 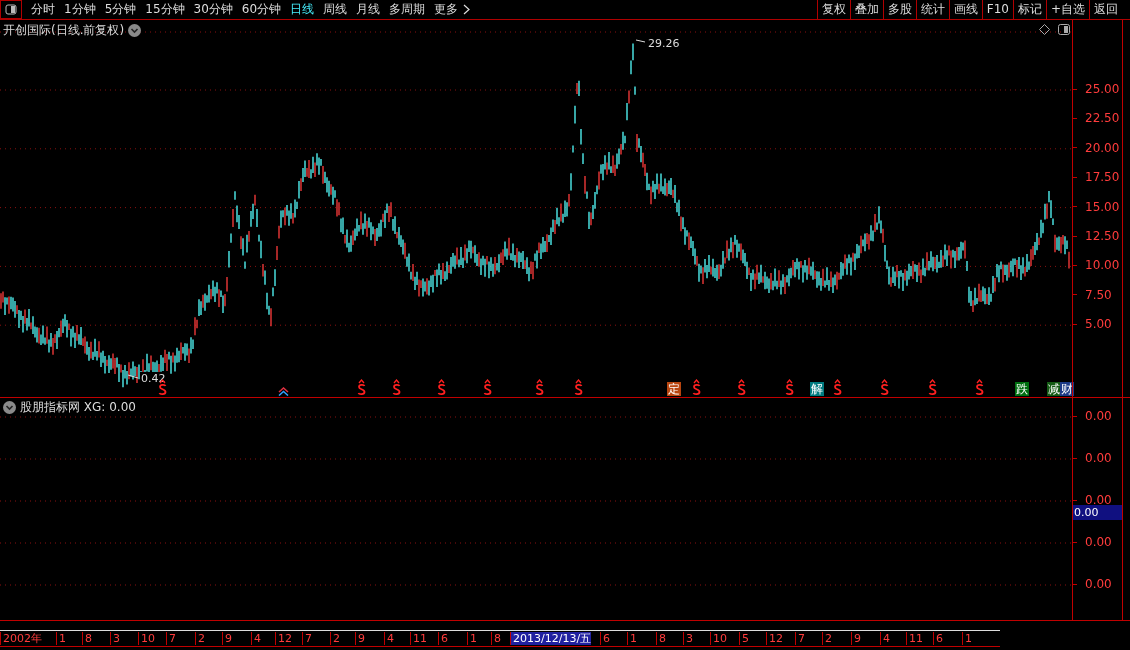 What do you see at coordinates (932, 9) in the screenshot?
I see `toolbar-button: 统计` at bounding box center [932, 9].